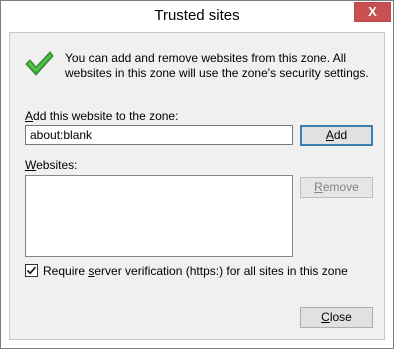 The width and height of the screenshot is (394, 349). What do you see at coordinates (159, 135) in the screenshot?
I see `website-url-input` at bounding box center [159, 135].